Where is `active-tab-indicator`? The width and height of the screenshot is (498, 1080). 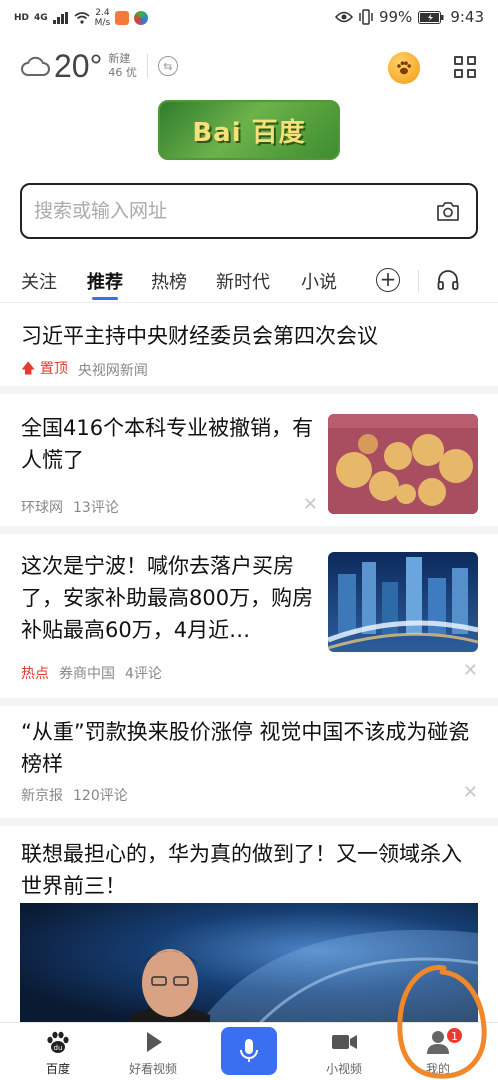 active-tab-indicator is located at coordinates (105, 298).